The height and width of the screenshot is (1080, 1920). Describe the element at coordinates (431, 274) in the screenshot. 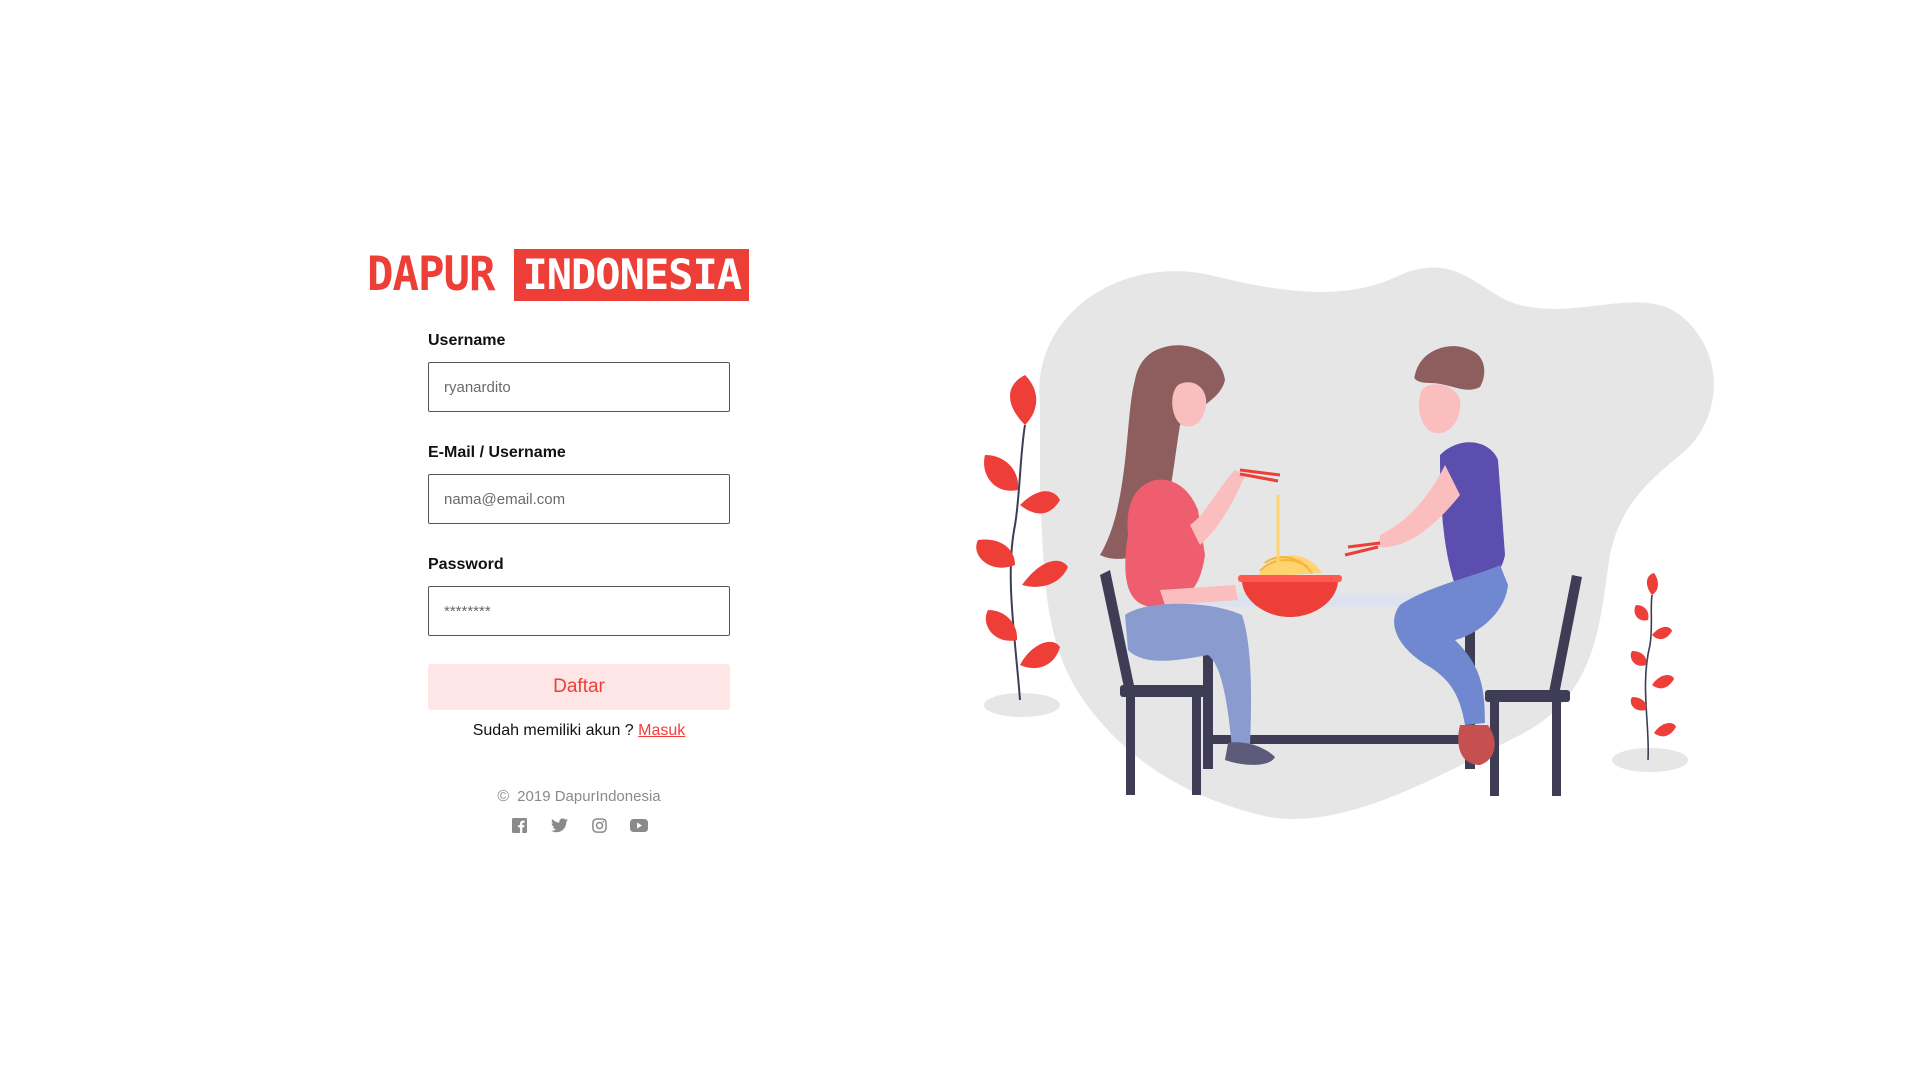

I see `logo-word-dapur: DAPUR` at that location.